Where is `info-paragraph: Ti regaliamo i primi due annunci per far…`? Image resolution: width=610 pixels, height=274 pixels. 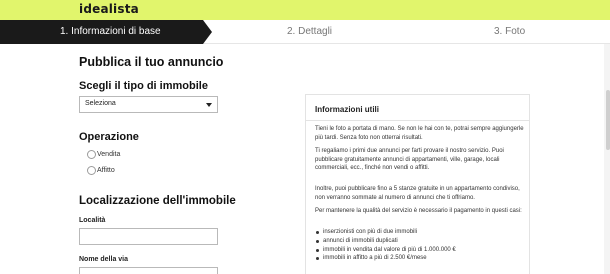
info-paragraph: Ti regaliamo i primi due annunci per far… is located at coordinates (409, 160).